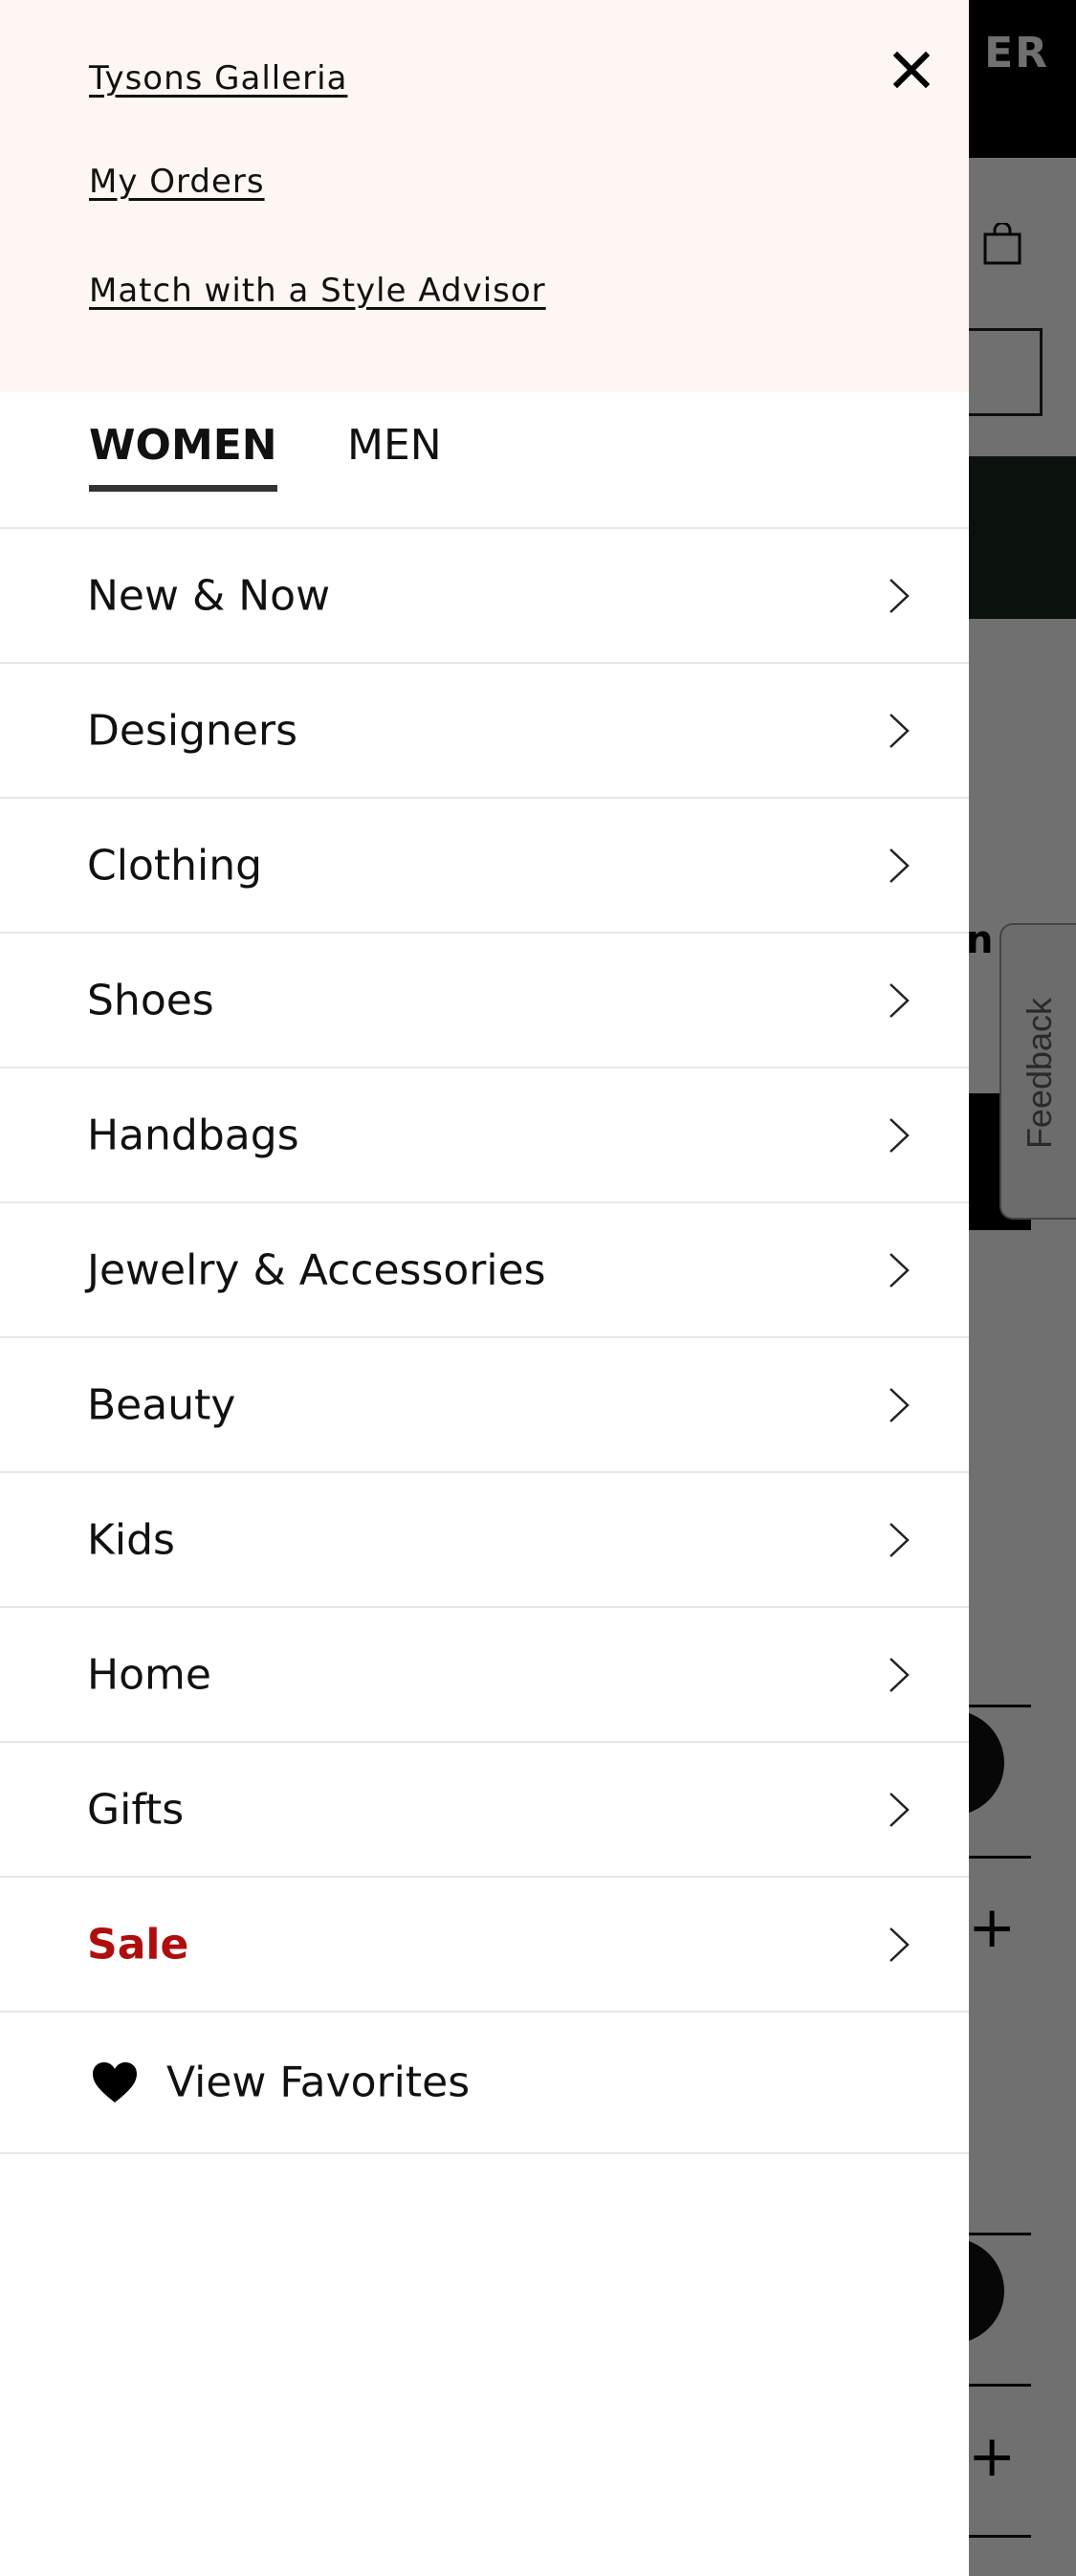  I want to click on menu-item-label: Home, so click(149, 1674).